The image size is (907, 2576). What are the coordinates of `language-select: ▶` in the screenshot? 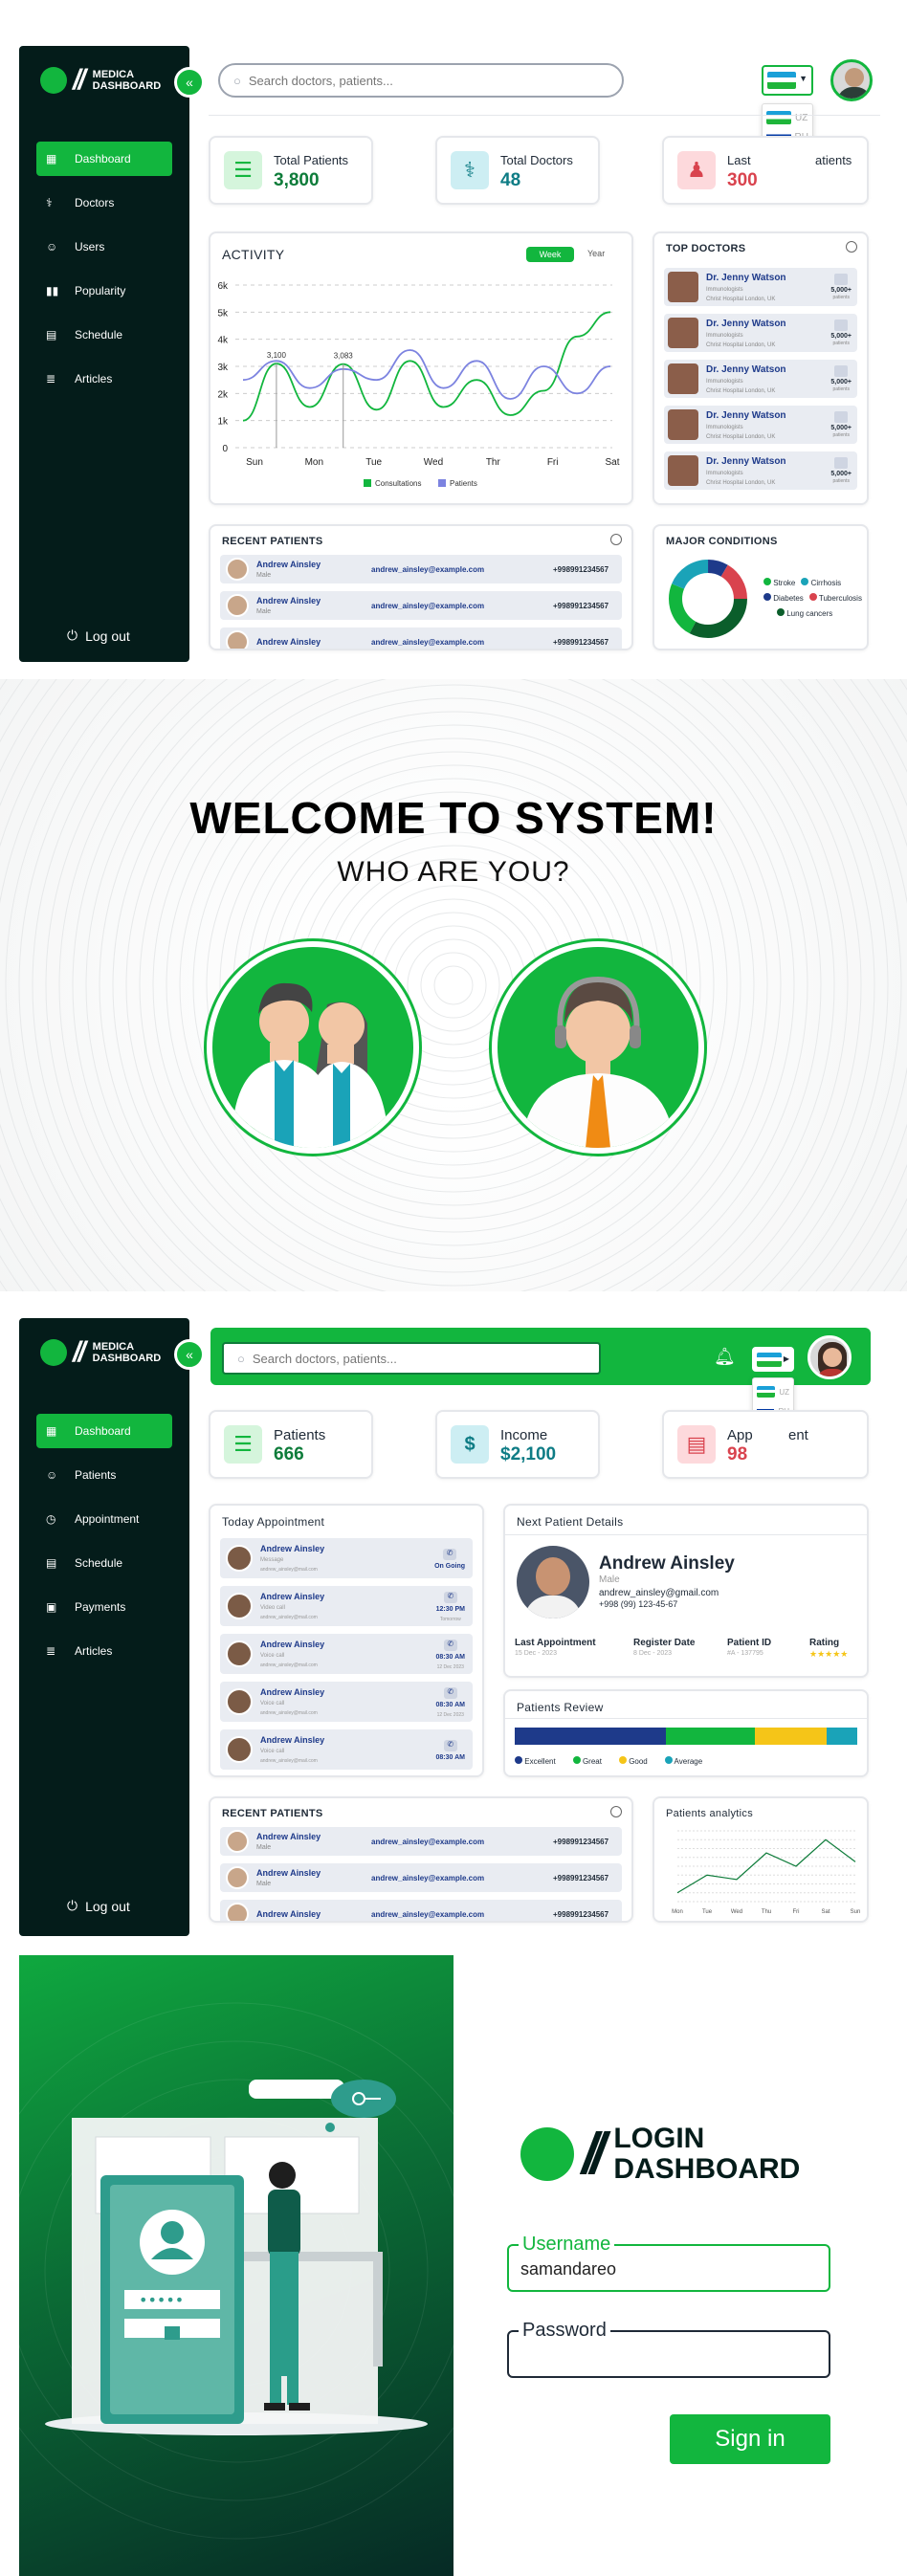 It's located at (773, 1359).